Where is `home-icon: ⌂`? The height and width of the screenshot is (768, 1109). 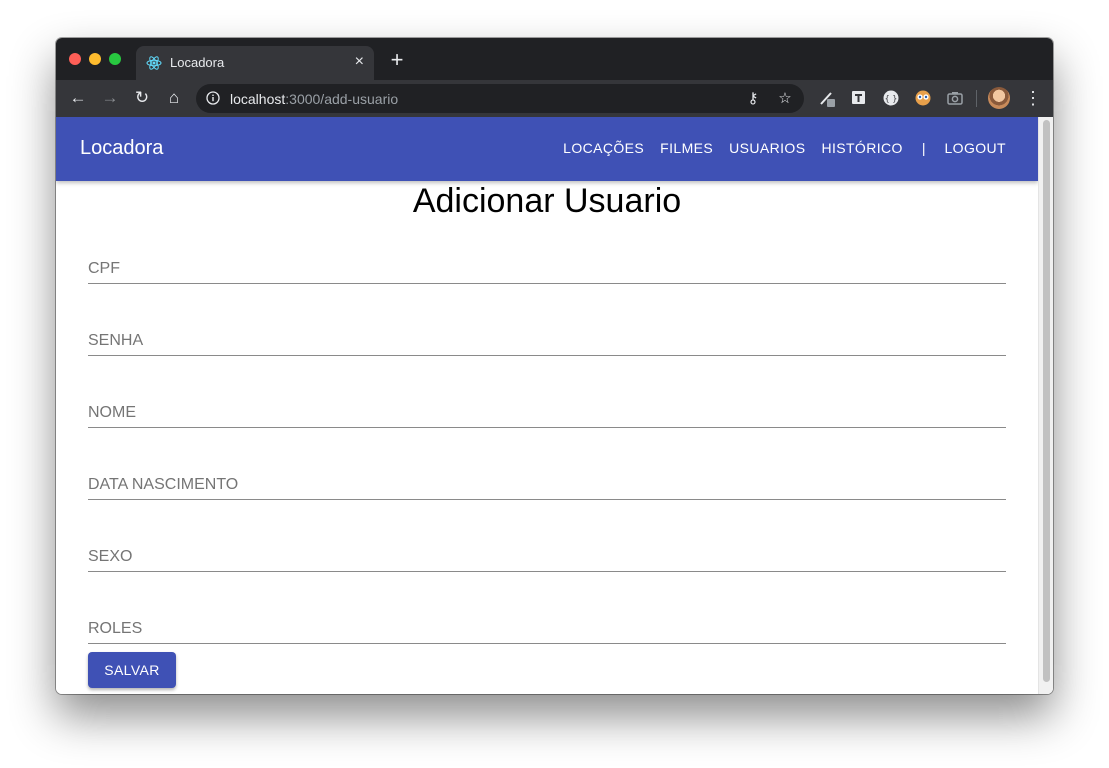 home-icon: ⌂ is located at coordinates (174, 98).